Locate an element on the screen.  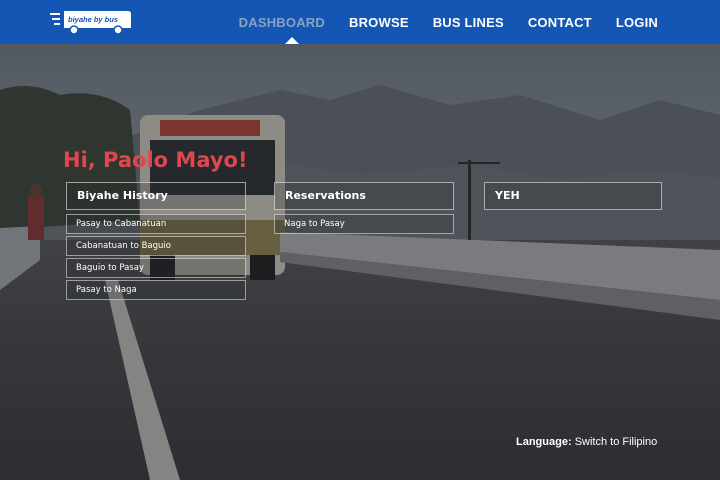
logo-text: biyahe by bus is located at coordinates (93, 19).